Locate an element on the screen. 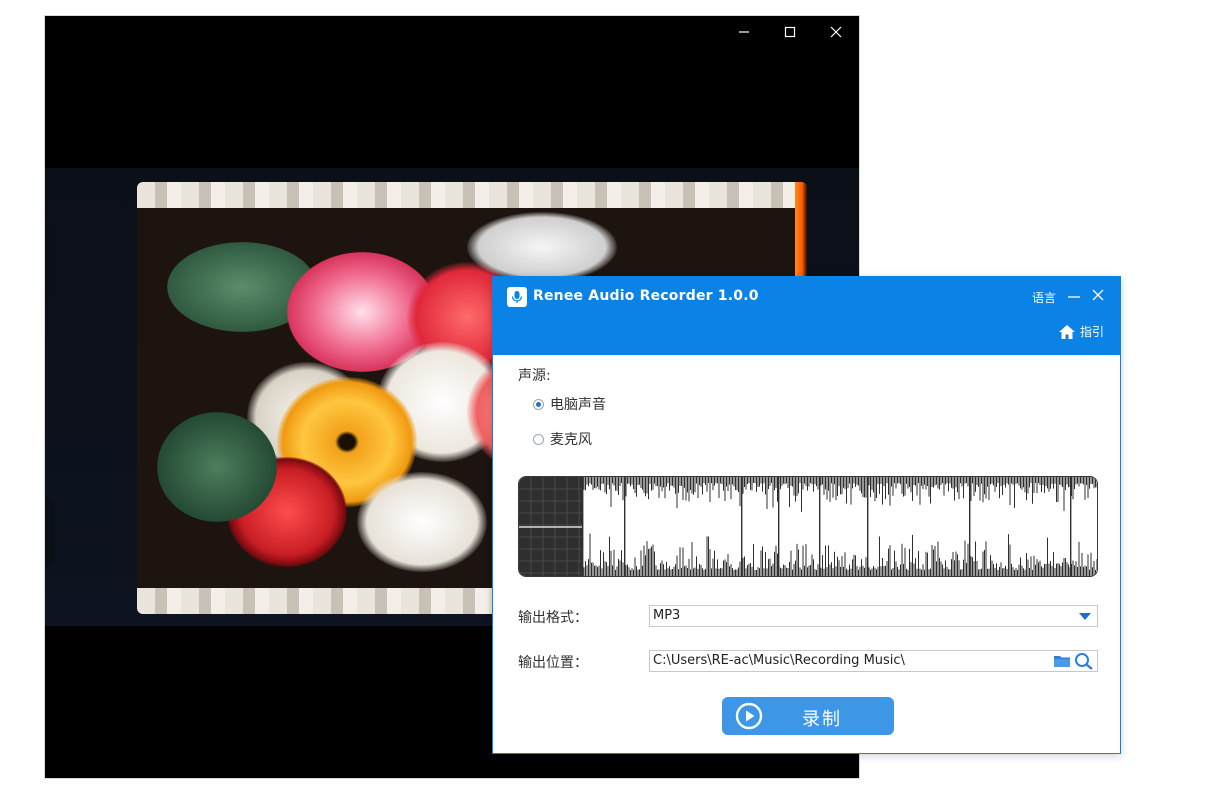  source-option-label: 麦克风 is located at coordinates (571, 440).